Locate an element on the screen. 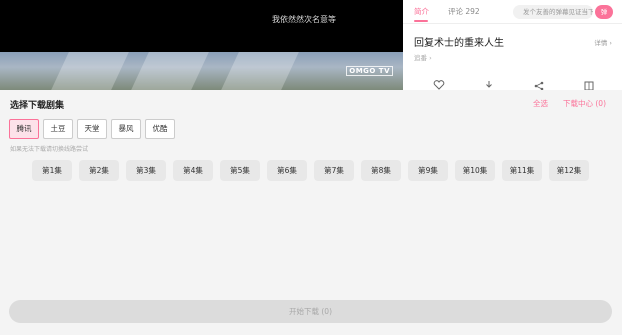 The height and width of the screenshot is (335, 622). source-baofeng: 暴风 is located at coordinates (126, 129).